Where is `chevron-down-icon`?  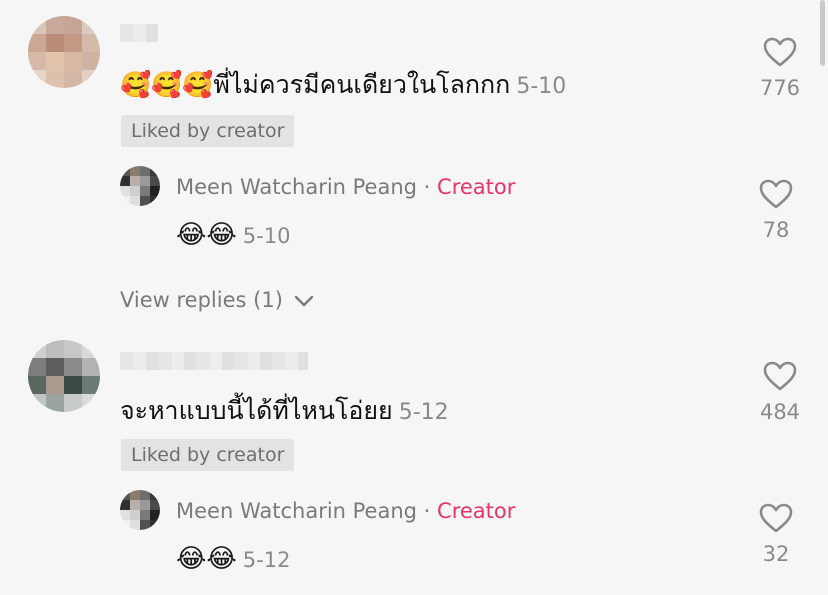 chevron-down-icon is located at coordinates (303, 301).